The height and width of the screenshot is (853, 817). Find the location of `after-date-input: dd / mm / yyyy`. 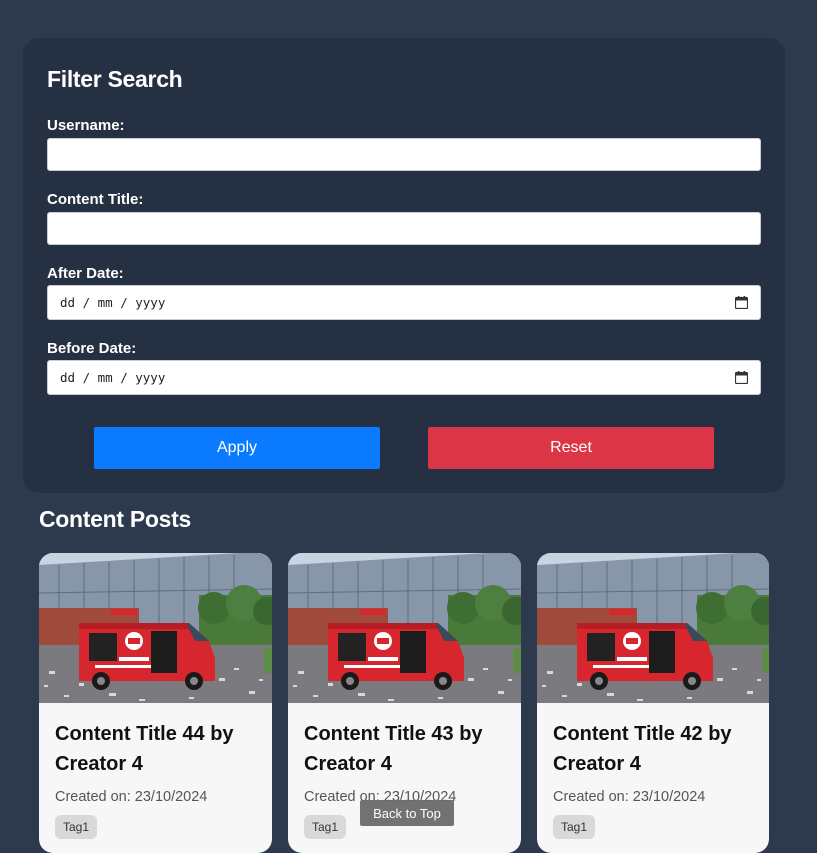

after-date-input: dd / mm / yyyy is located at coordinates (404, 302).